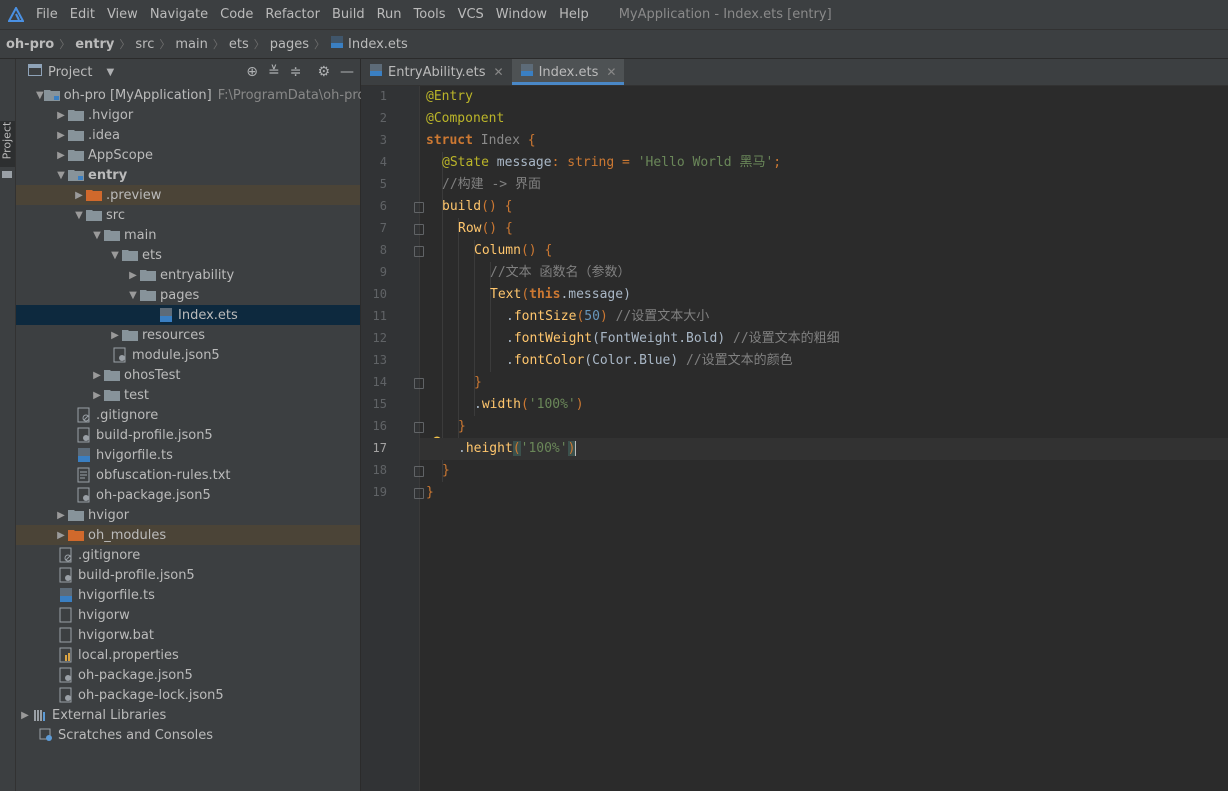  What do you see at coordinates (104, 615) in the screenshot?
I see `tree-item-label: hvigorw` at bounding box center [104, 615].